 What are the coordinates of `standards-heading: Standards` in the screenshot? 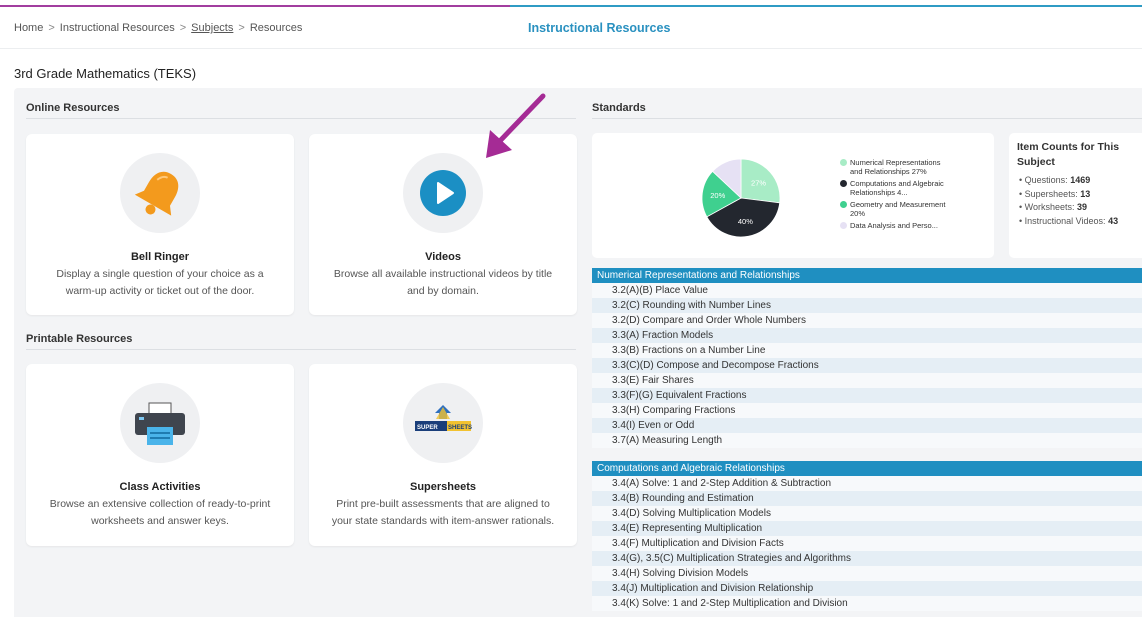 It's located at (619, 108).